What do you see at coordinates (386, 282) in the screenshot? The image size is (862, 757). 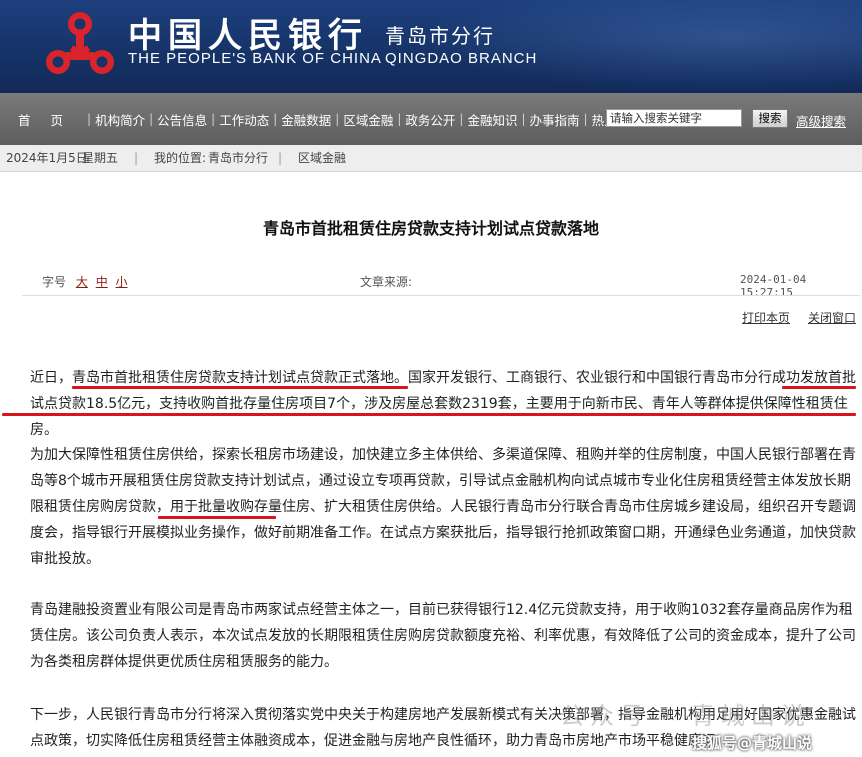 I see `article-source: 文章来源:` at bounding box center [386, 282].